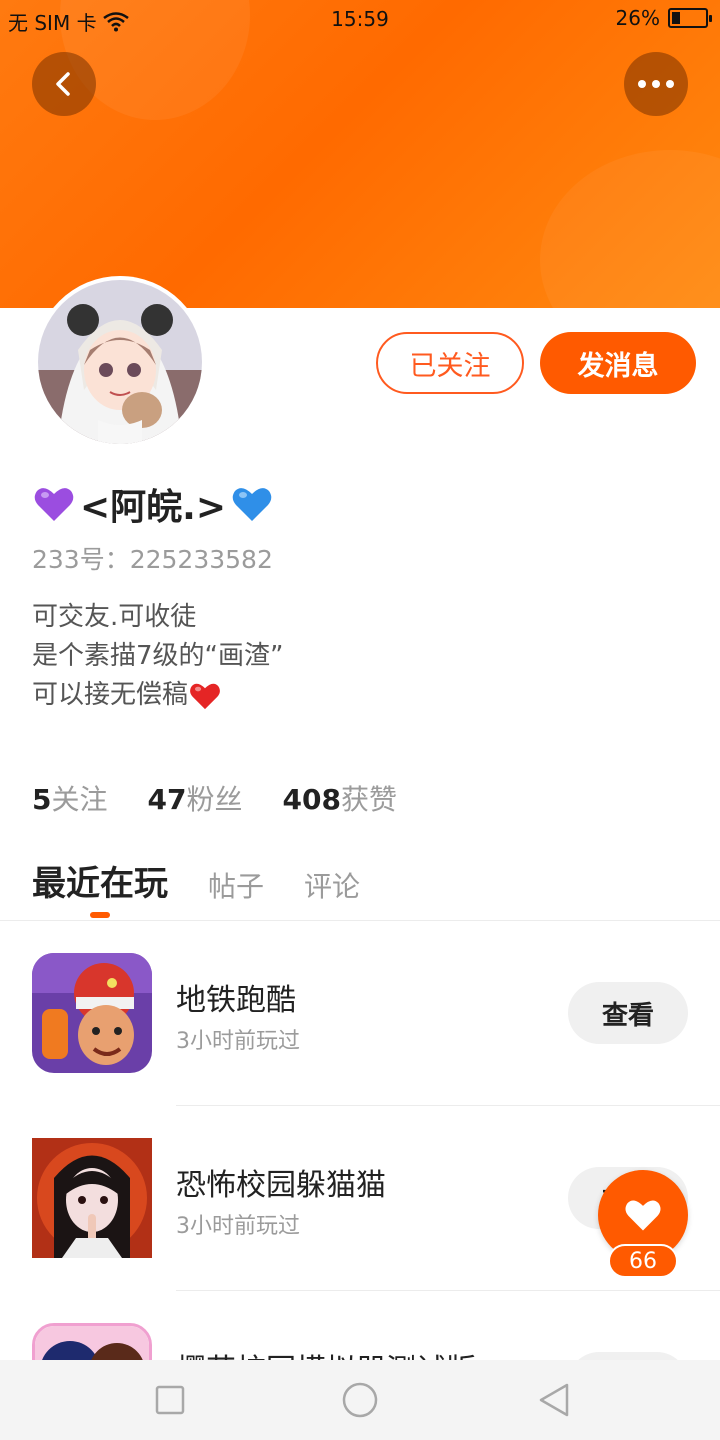  I want to click on home-button, so click(360, 1400).